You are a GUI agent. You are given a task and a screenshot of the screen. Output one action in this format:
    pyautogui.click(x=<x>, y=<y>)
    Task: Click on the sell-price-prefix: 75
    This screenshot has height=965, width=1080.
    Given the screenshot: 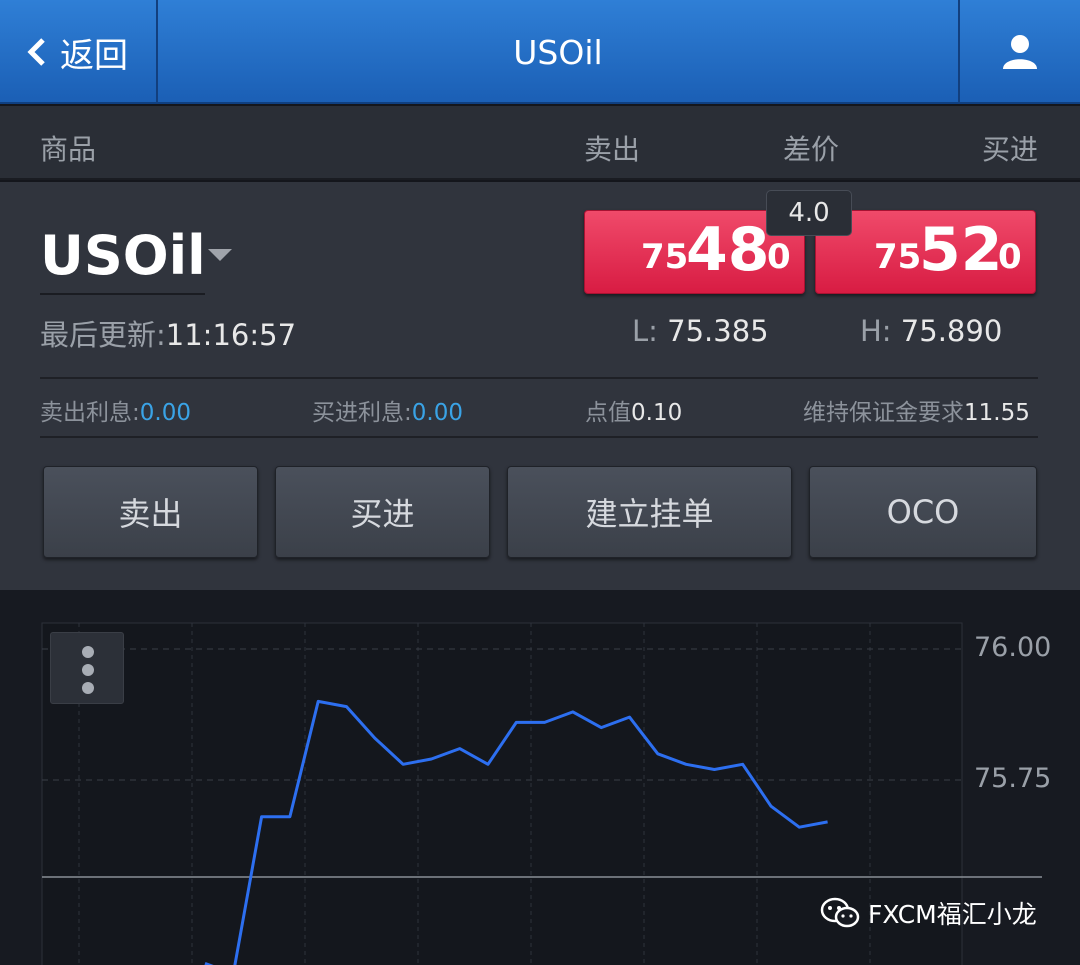 What is the action you would take?
    pyautogui.click(x=665, y=257)
    